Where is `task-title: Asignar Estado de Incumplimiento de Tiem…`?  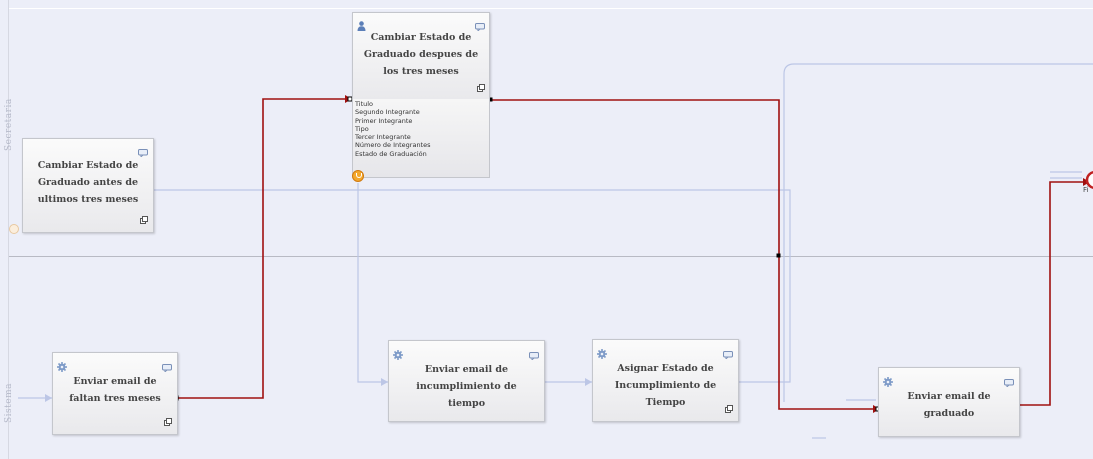
task-title: Asignar Estado de Incumplimiento de Tiem… is located at coordinates (665, 385).